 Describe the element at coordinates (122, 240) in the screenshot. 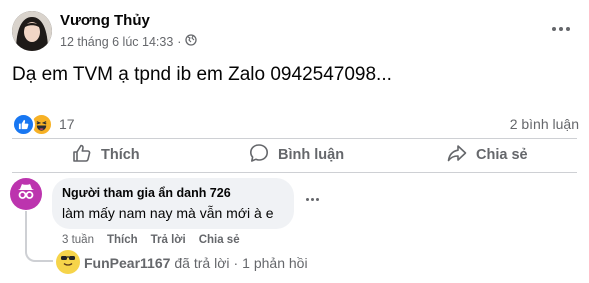

I see `comment-like-button: Thích` at that location.